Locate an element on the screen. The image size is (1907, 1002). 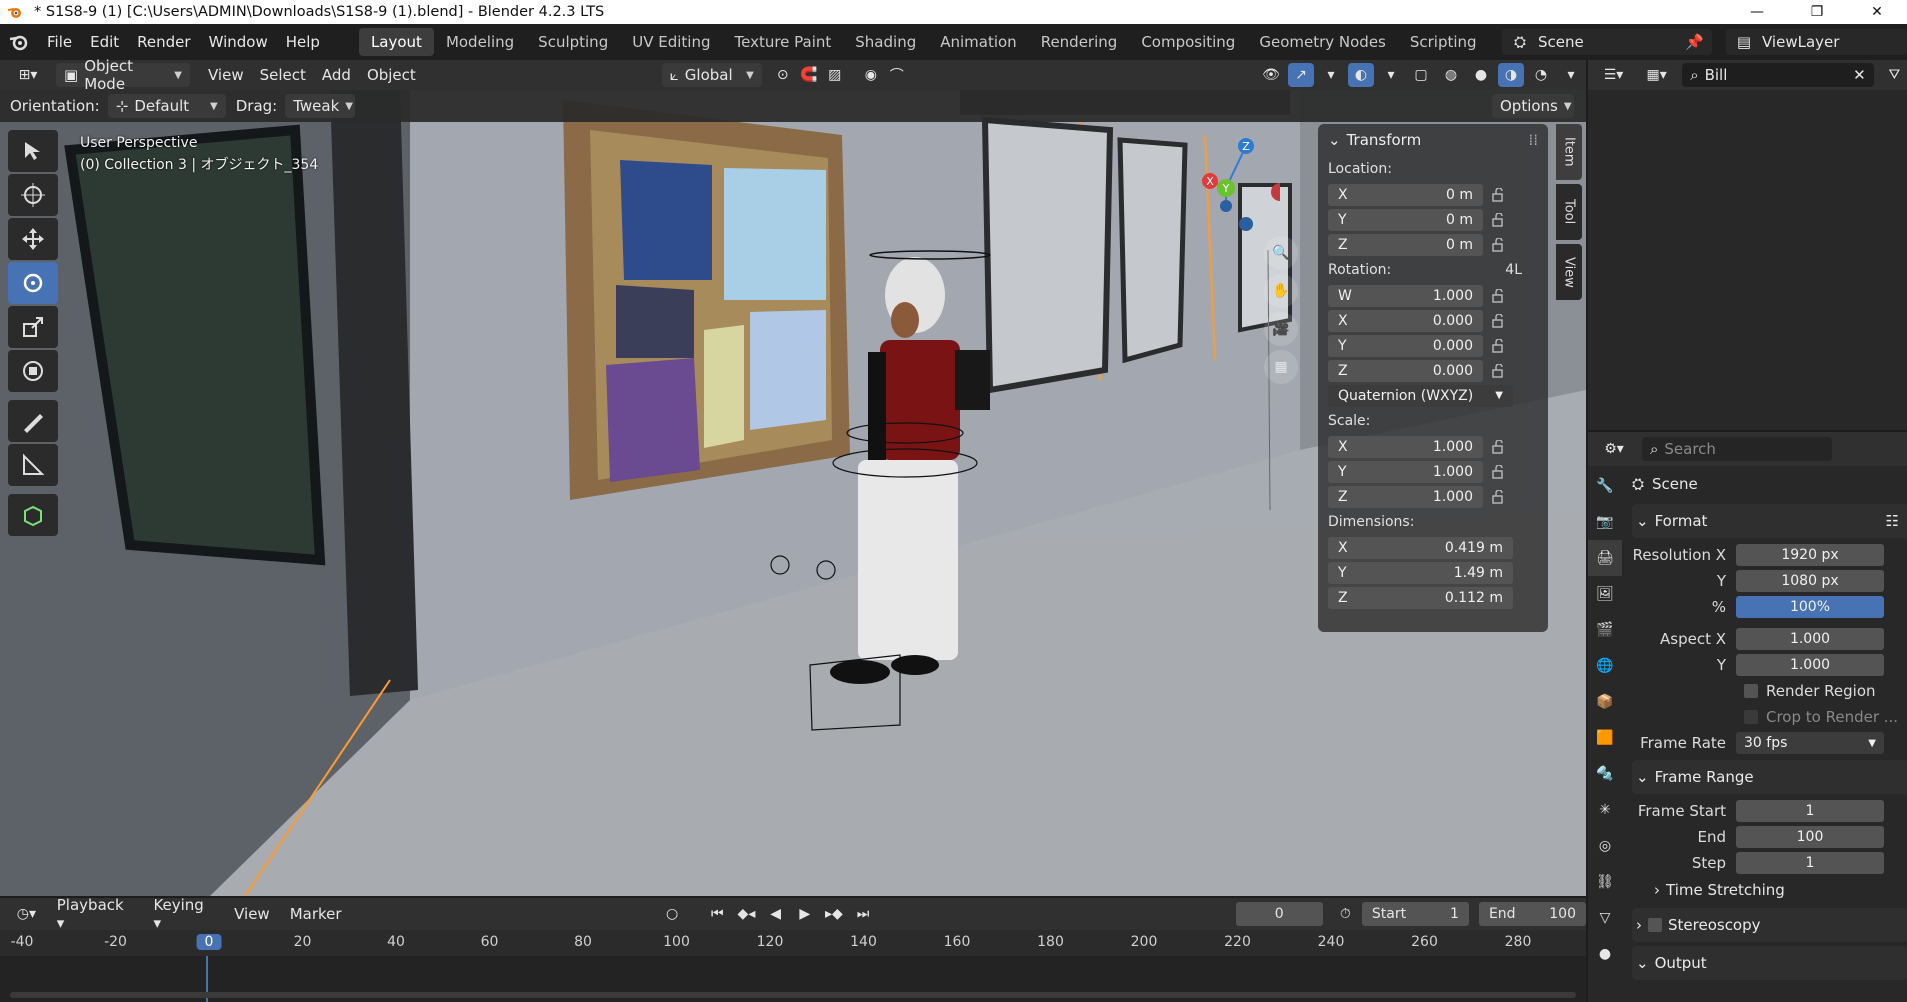
snap-icon: 🧲 is located at coordinates (809, 75).